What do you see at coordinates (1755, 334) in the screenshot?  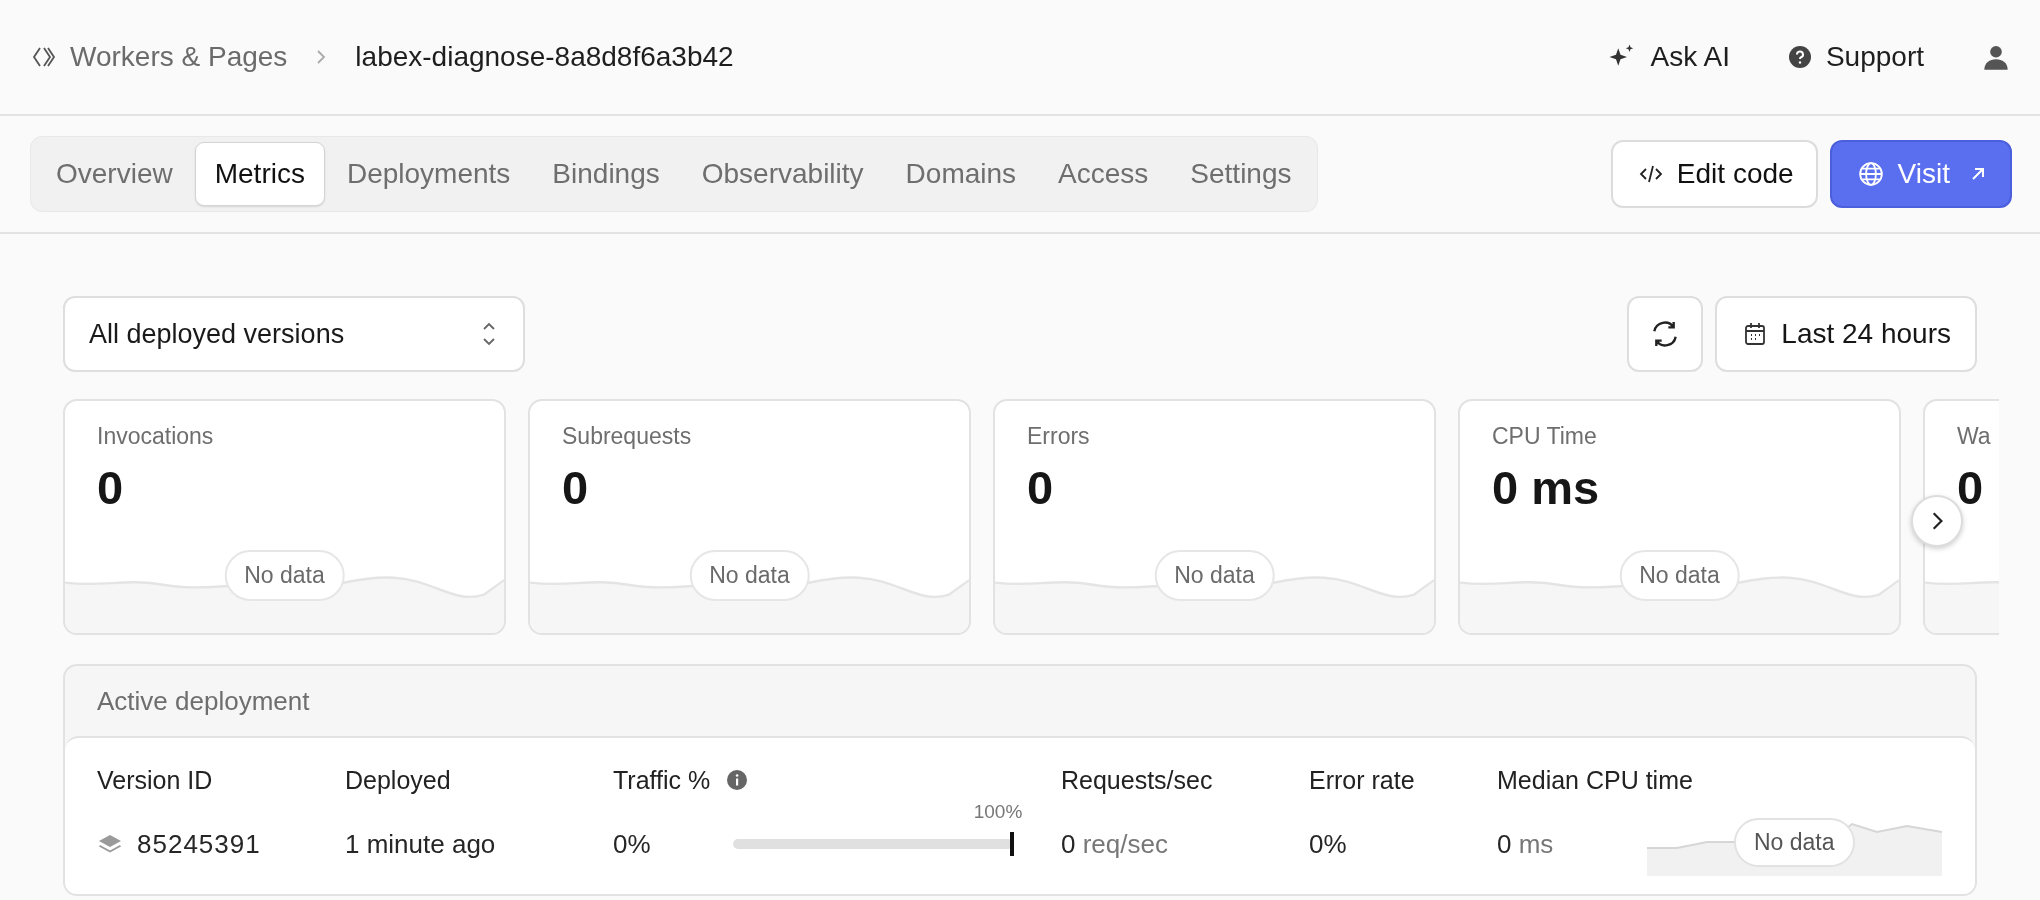 I see `calendar-icon` at bounding box center [1755, 334].